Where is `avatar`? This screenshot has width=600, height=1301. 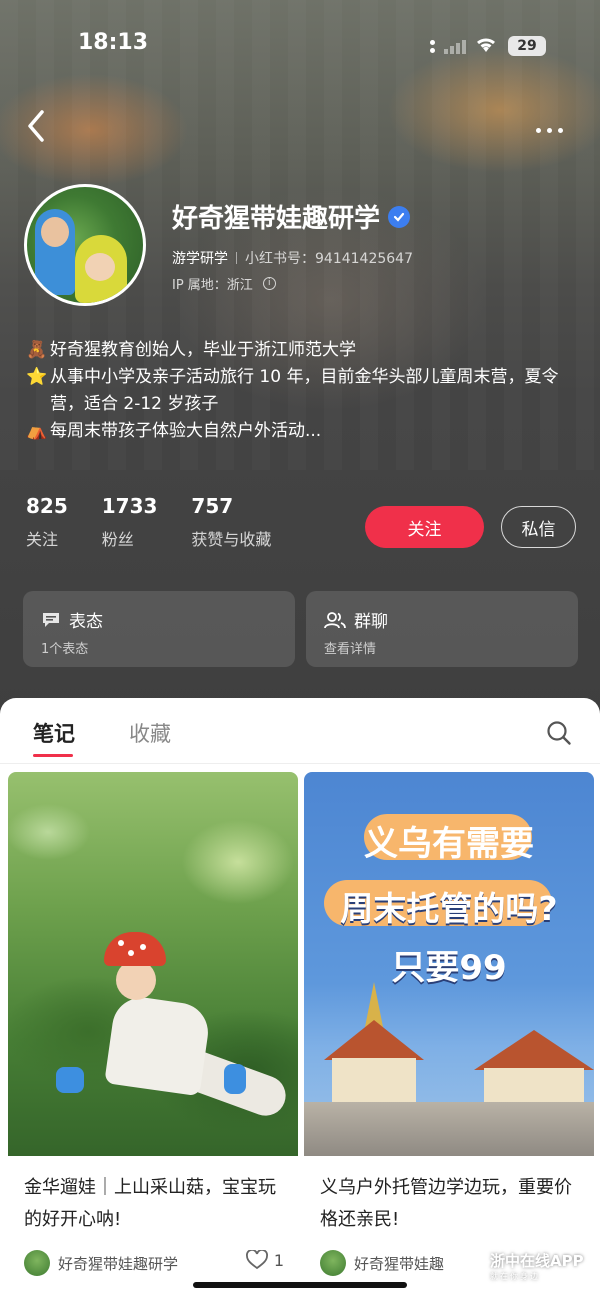 avatar is located at coordinates (85, 245).